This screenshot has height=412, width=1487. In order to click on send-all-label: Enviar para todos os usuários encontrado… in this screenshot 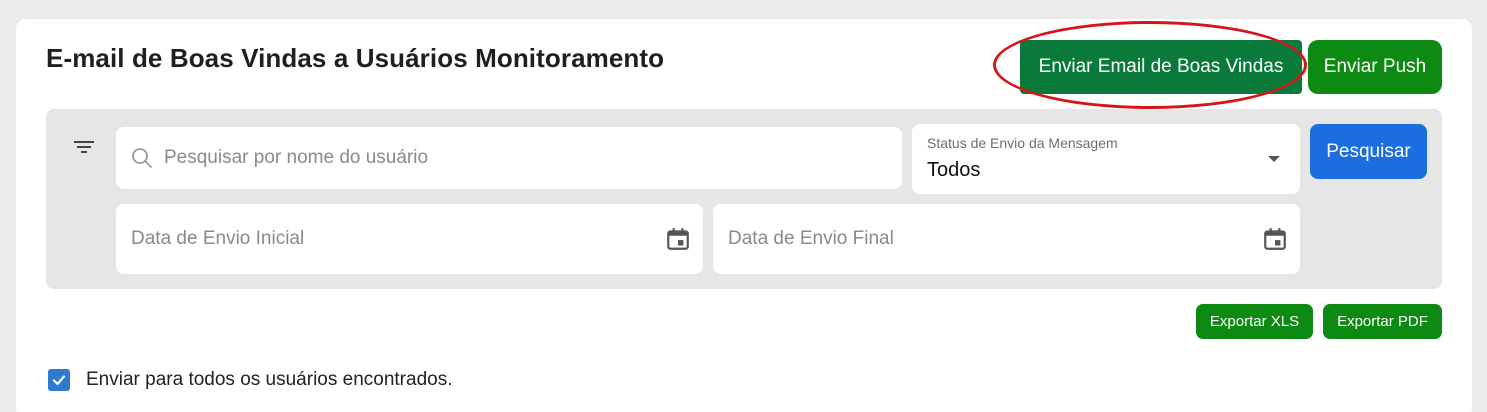, I will do `click(269, 379)`.